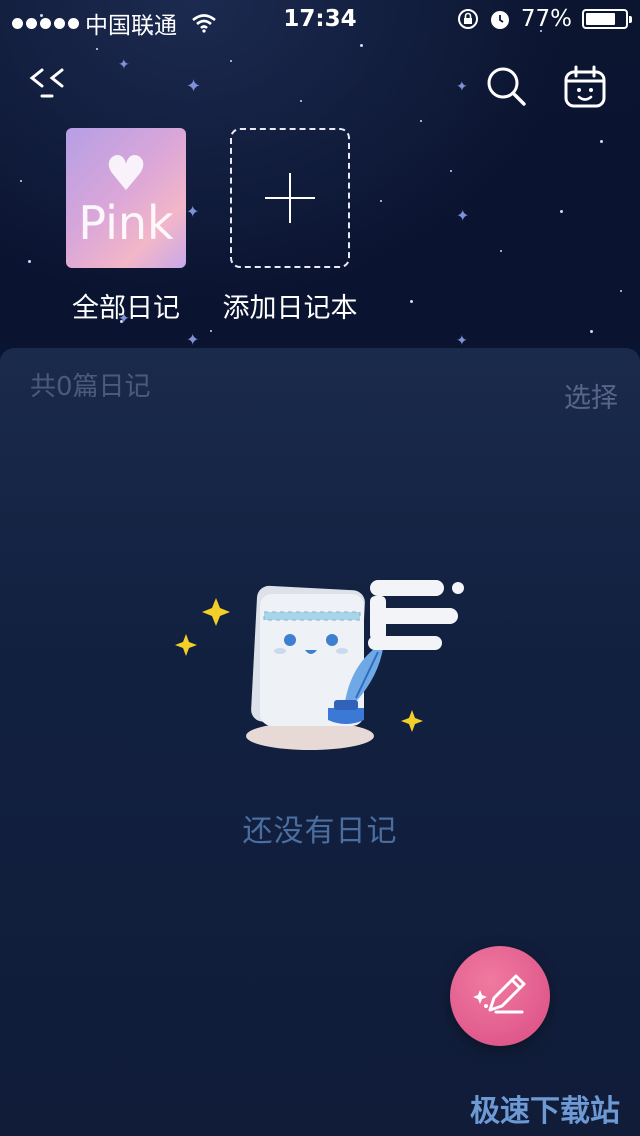  I want to click on back-icon, so click(46, 83).